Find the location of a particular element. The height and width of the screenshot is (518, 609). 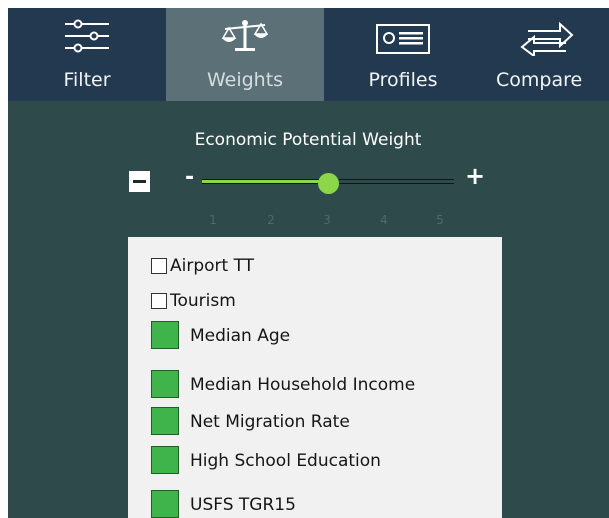

slider-thumb is located at coordinates (328, 183).